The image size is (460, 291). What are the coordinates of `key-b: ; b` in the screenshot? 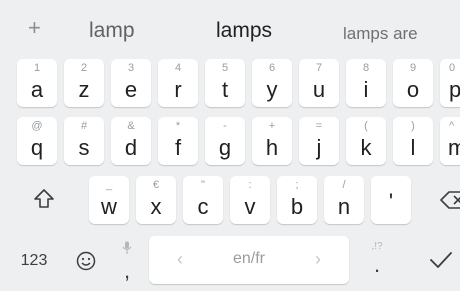 It's located at (297, 200).